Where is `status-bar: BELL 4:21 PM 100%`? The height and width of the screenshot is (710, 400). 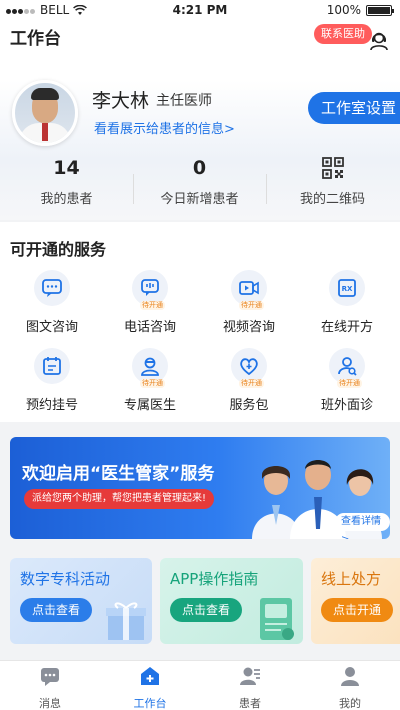 status-bar: BELL 4:21 PM 100% is located at coordinates (200, 10).